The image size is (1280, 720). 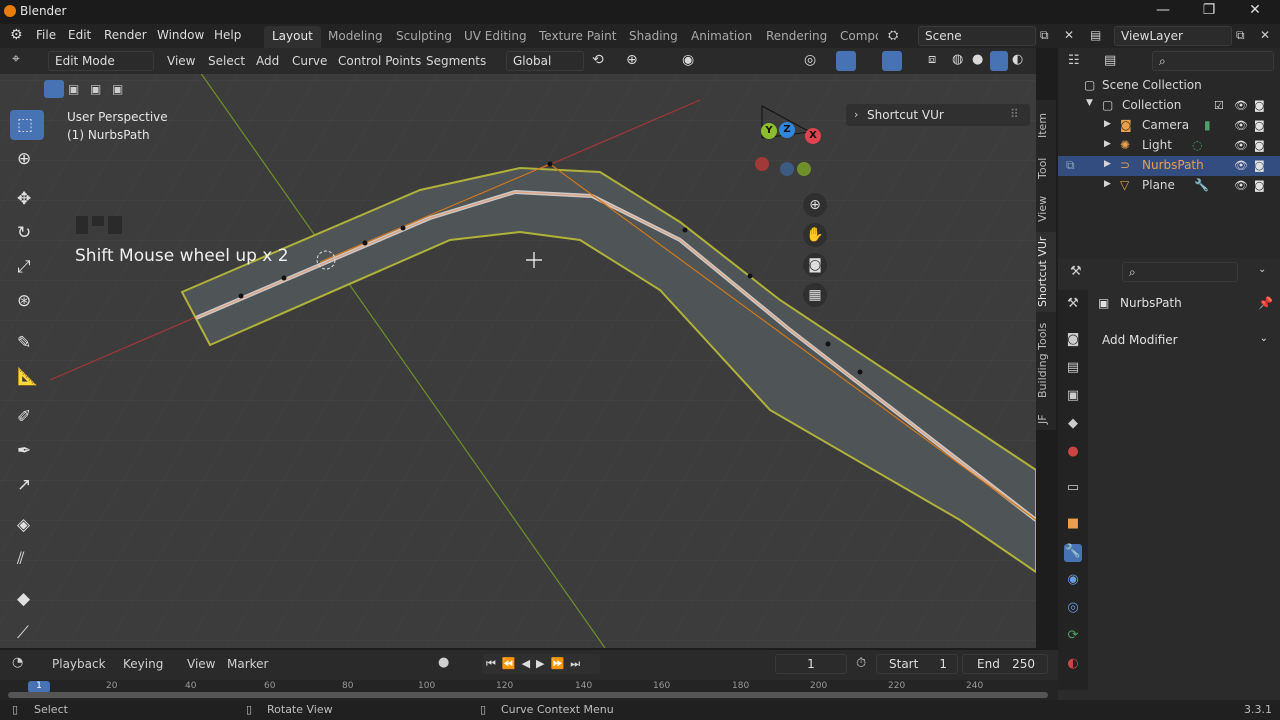 What do you see at coordinates (443, 662) in the screenshot?
I see `record-icon: ●` at bounding box center [443, 662].